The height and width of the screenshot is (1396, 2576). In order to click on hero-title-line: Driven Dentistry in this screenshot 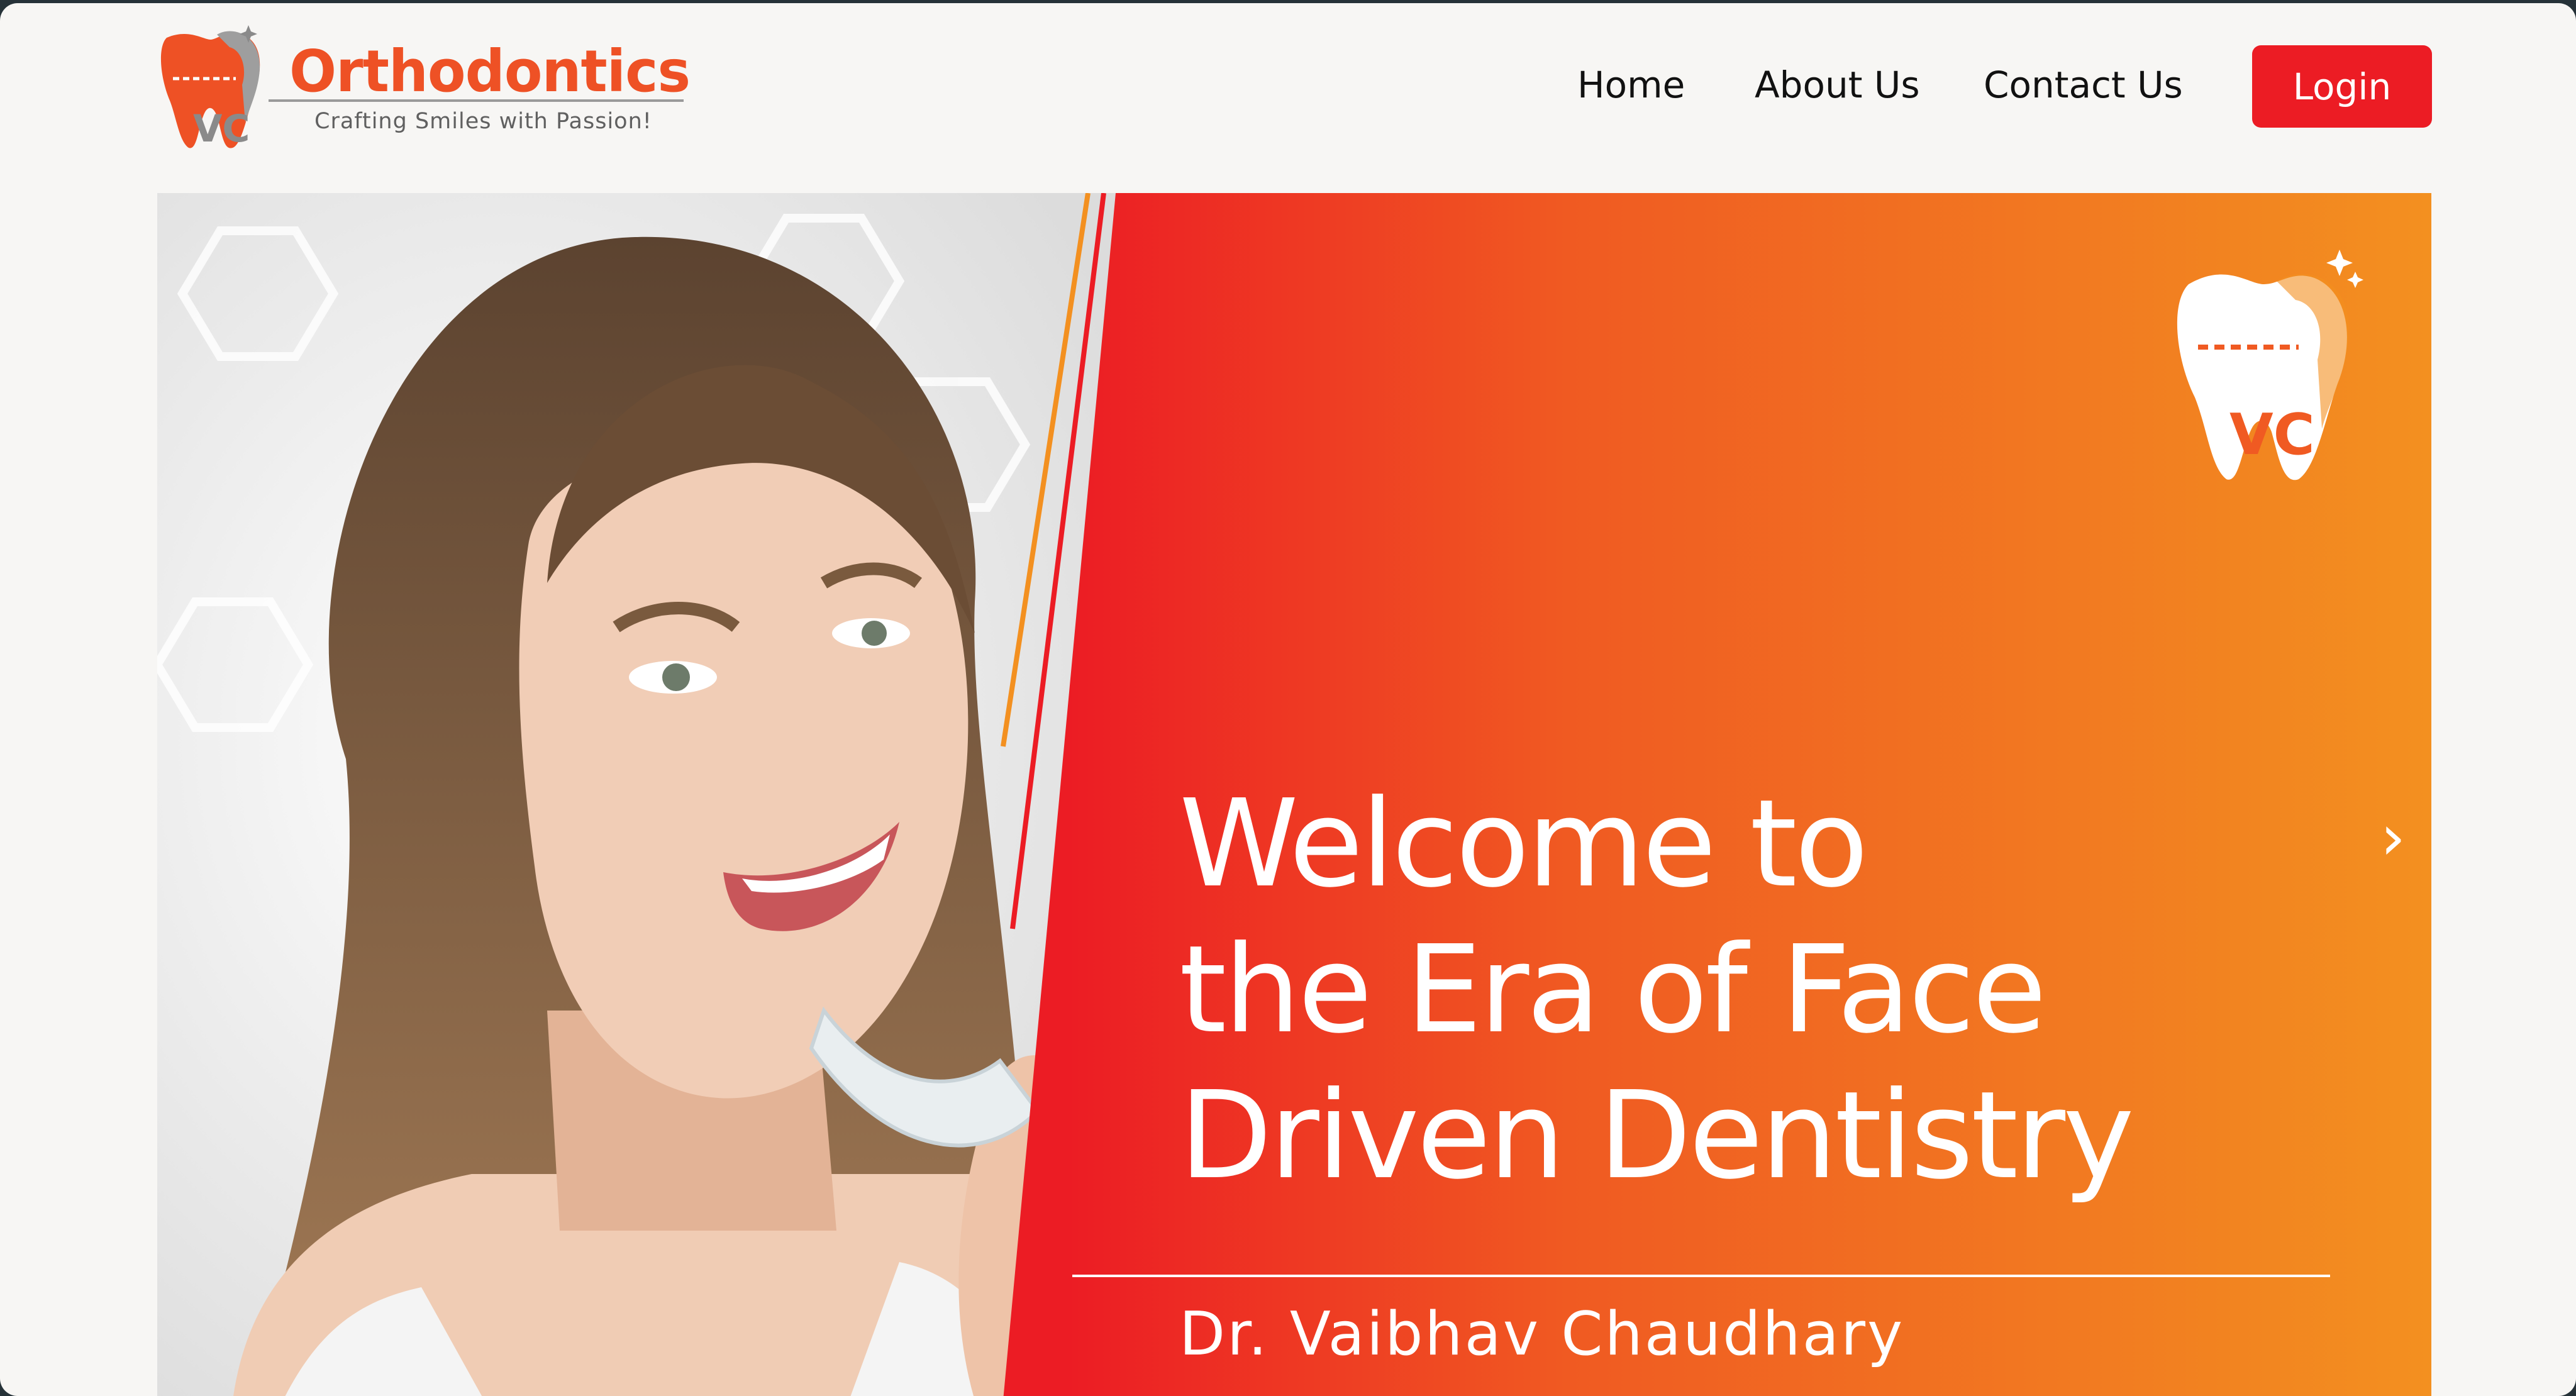, I will do `click(1657, 1136)`.